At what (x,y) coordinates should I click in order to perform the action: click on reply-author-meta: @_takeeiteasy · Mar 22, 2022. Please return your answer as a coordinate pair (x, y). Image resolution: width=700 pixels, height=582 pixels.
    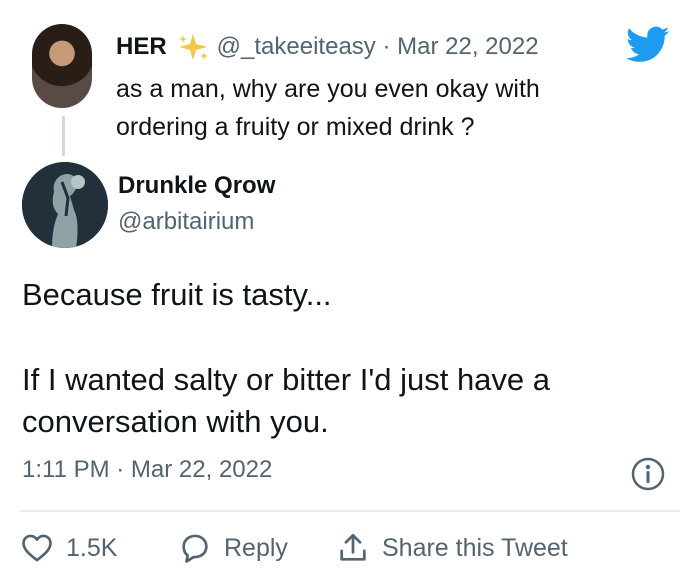
    Looking at the image, I should click on (378, 47).